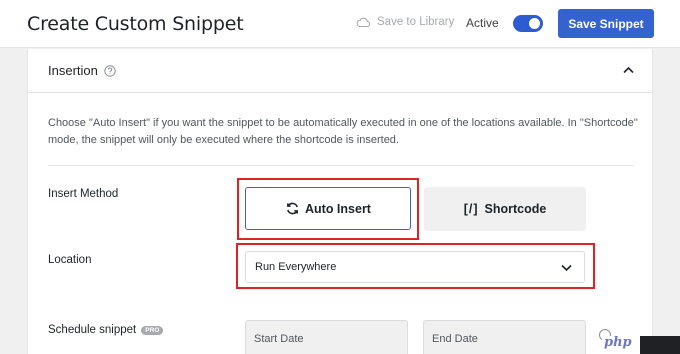 This screenshot has width=680, height=354. Describe the element at coordinates (534, 23) in the screenshot. I see `toggle-knob` at that location.